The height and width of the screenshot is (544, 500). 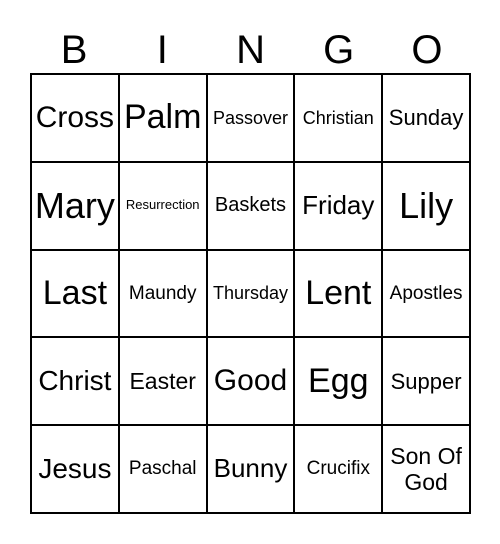 I want to click on bingo-cell: Paschal, so click(x=162, y=469).